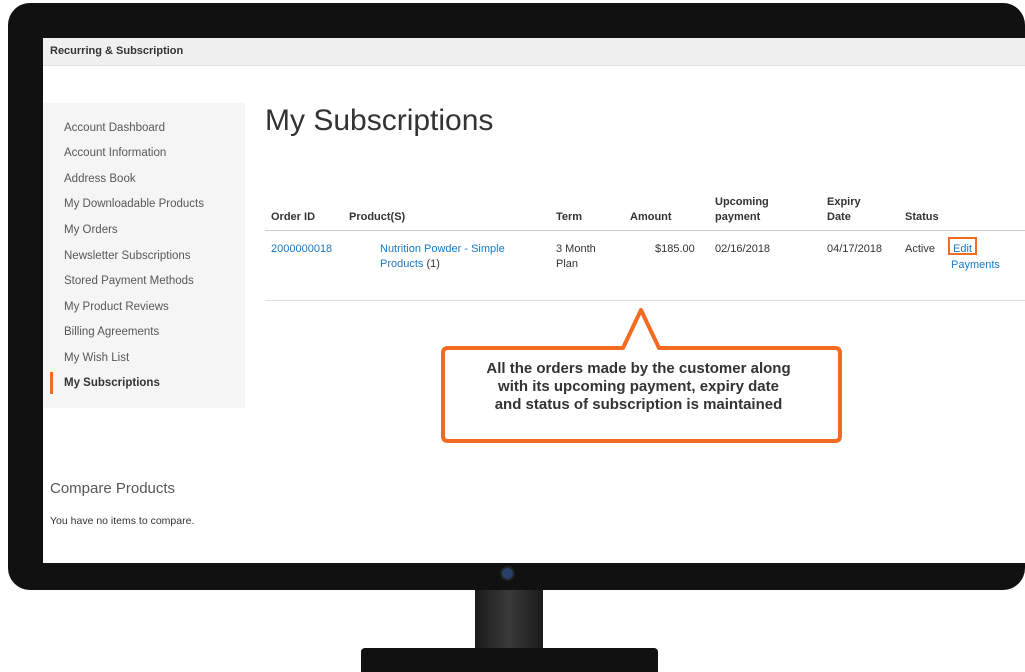  Describe the element at coordinates (509, 620) in the screenshot. I see `monitor-stand-neck` at that location.